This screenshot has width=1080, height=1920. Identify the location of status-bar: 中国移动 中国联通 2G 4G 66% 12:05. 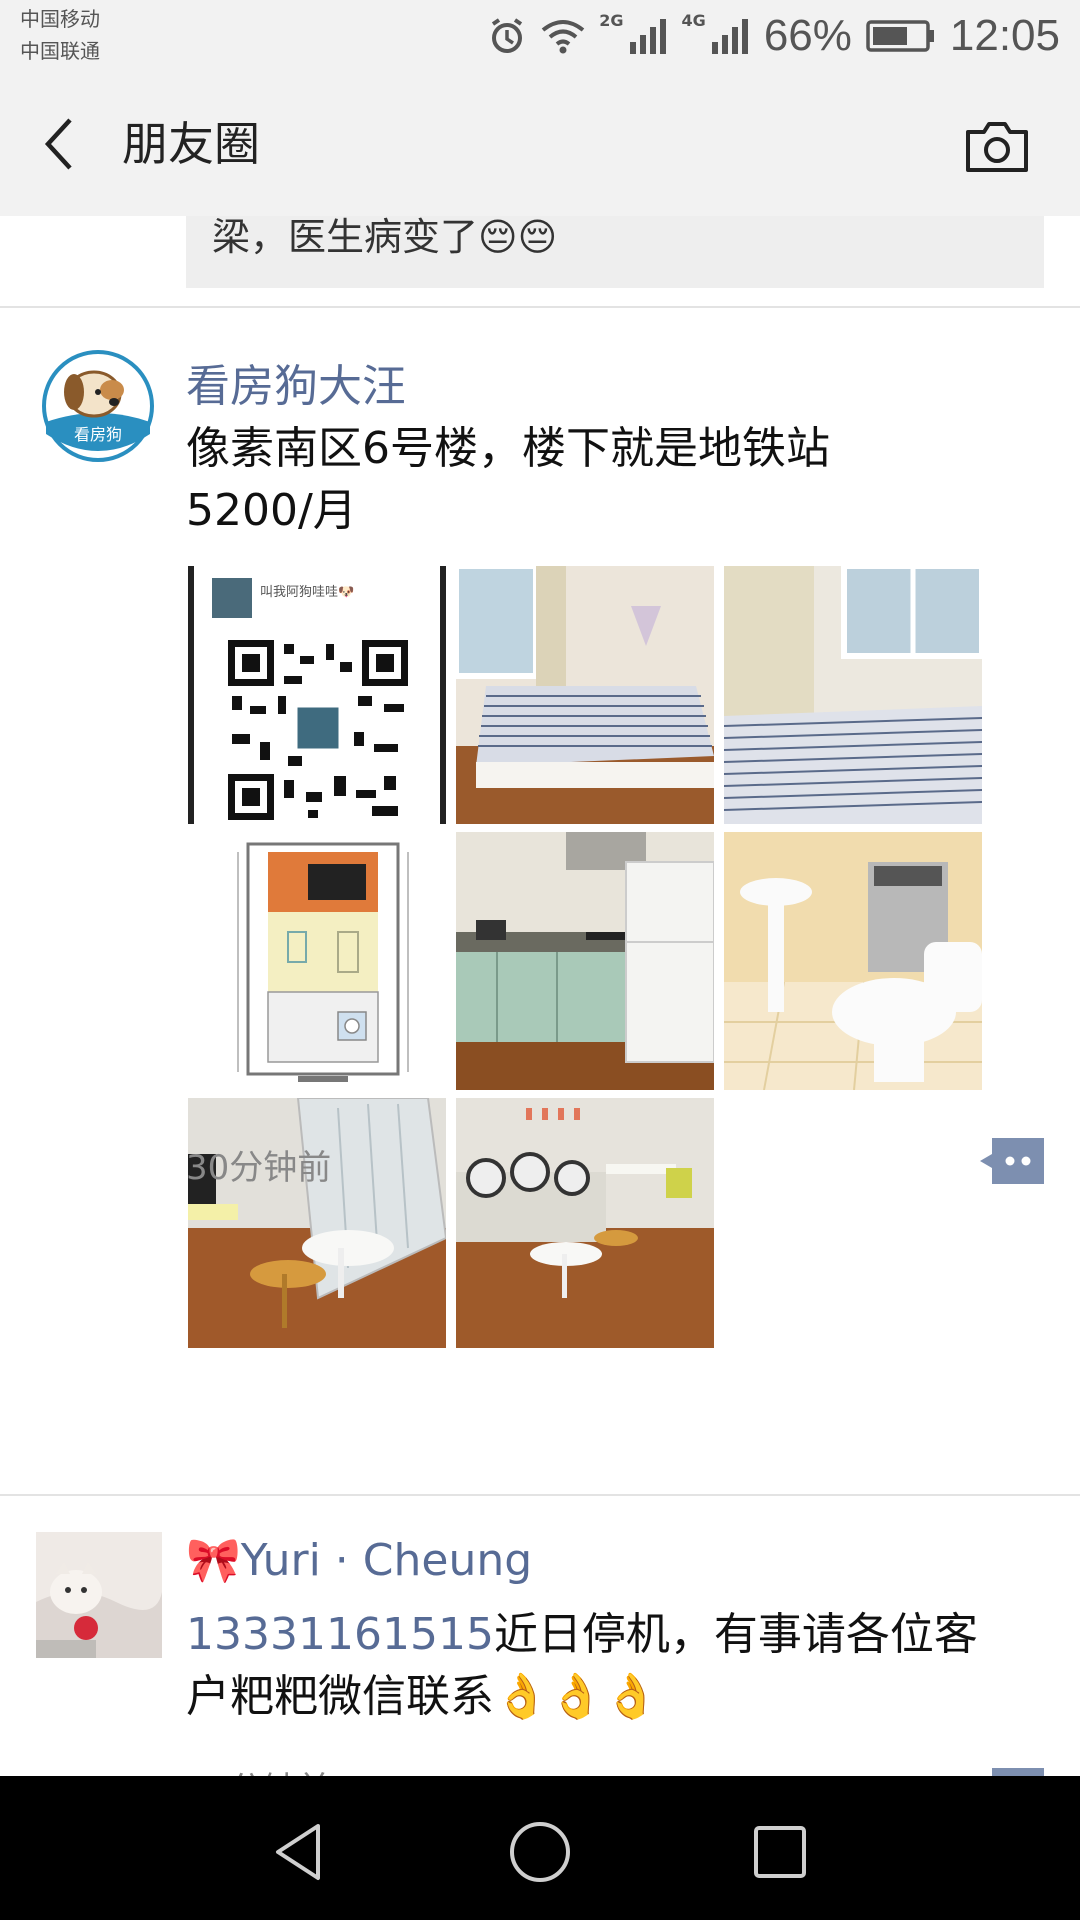
(540, 36).